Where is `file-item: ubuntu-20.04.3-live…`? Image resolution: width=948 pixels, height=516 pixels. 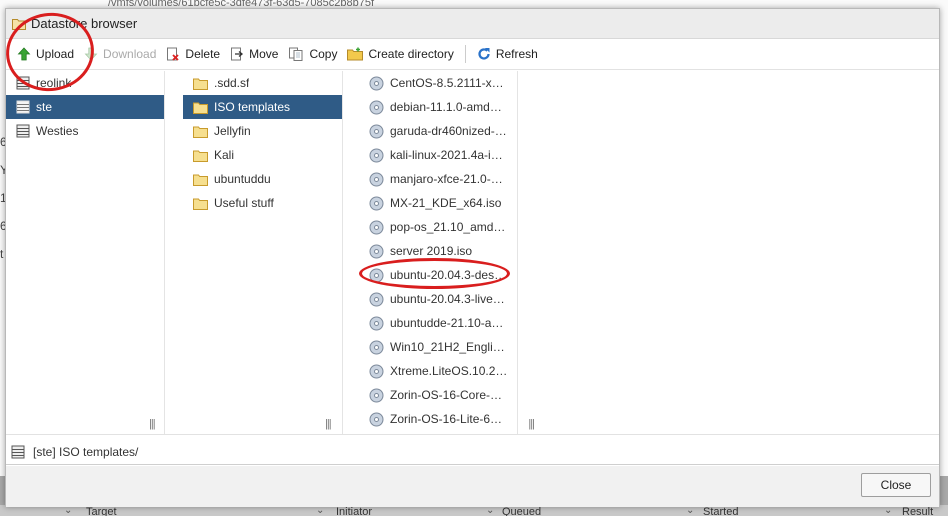 file-item: ubuntu-20.04.3-live… is located at coordinates (430, 299).